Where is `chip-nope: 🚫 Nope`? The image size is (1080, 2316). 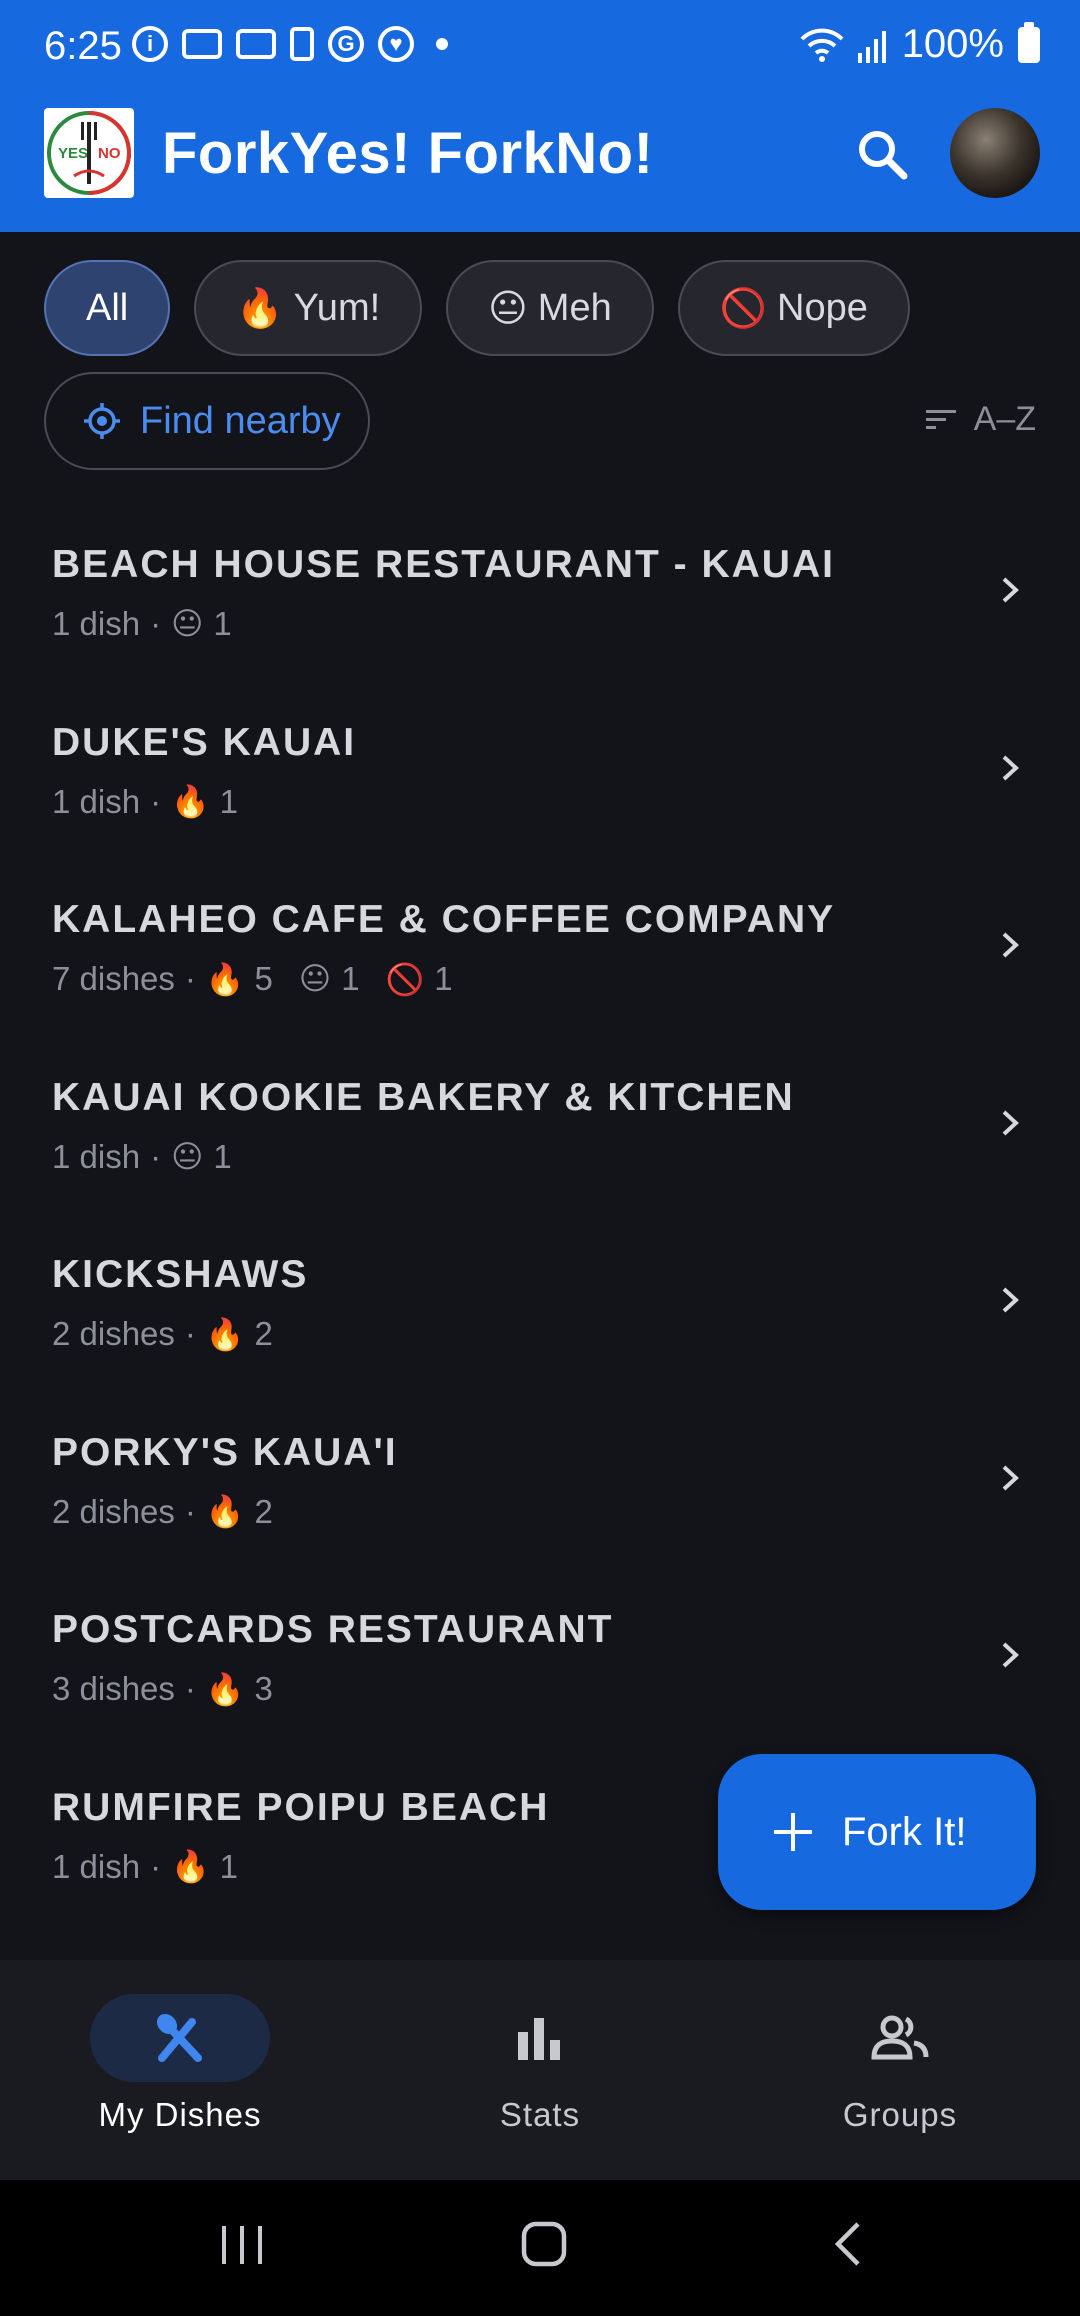 chip-nope: 🚫 Nope is located at coordinates (793, 308).